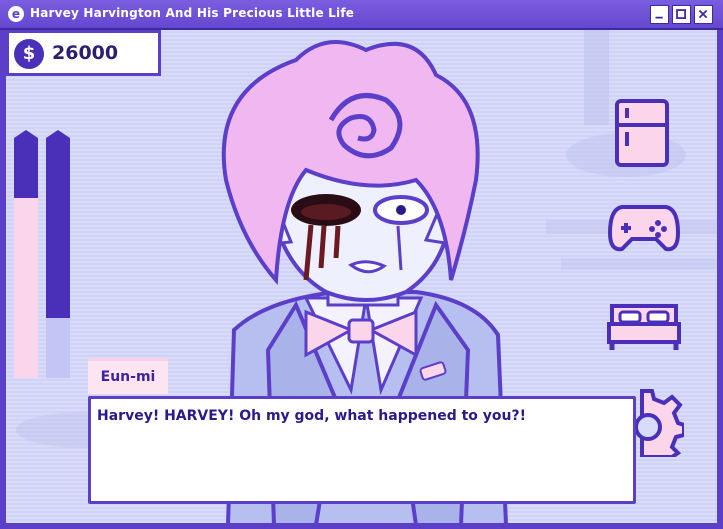 The width and height of the screenshot is (723, 529). I want to click on maximize-button, so click(681, 14).